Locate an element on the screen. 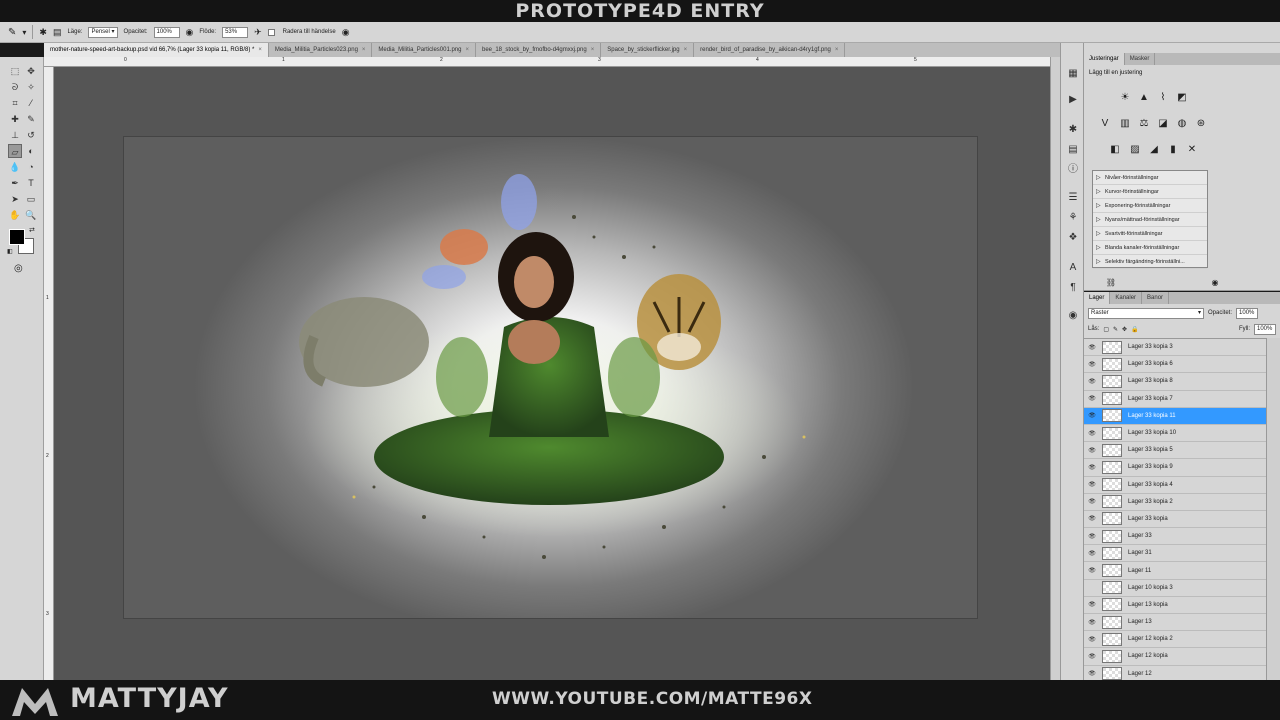  doc-tab: Space_by_stickerflicker.jpg × is located at coordinates (648, 50).